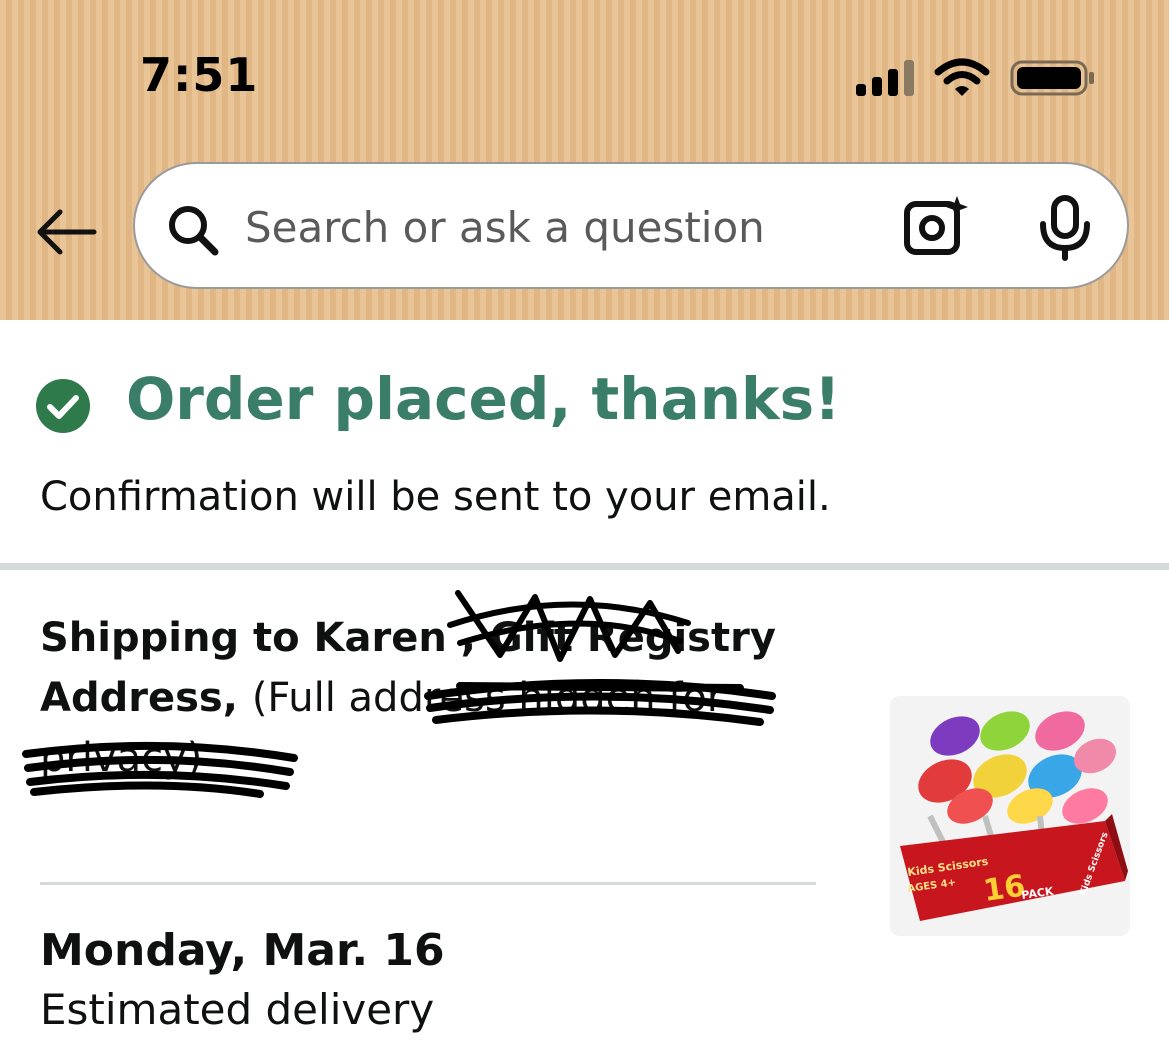 This screenshot has width=1169, height=1059. Describe the element at coordinates (886, 78) in the screenshot. I see `cellular-signal-icon` at that location.